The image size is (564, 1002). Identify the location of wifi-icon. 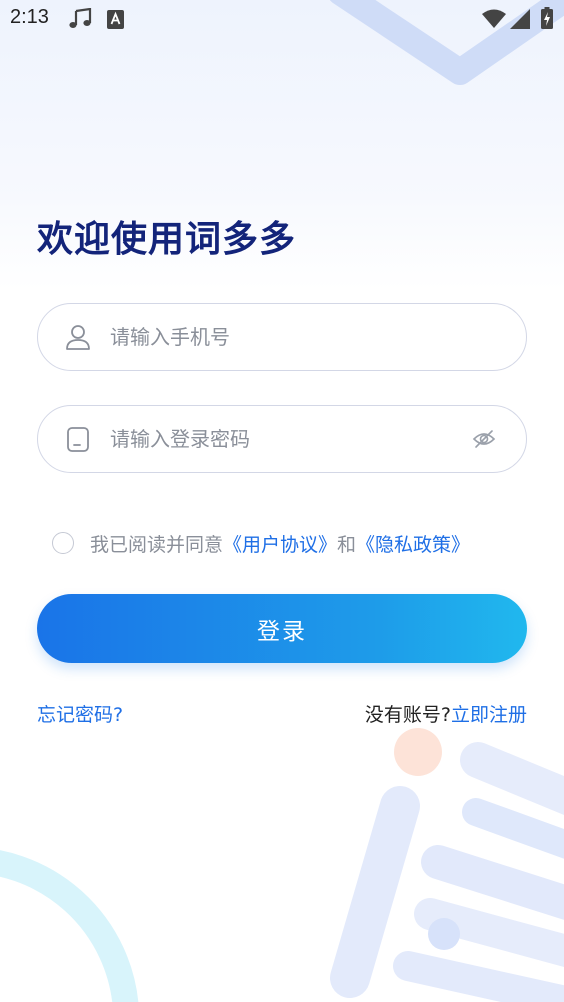
(494, 18).